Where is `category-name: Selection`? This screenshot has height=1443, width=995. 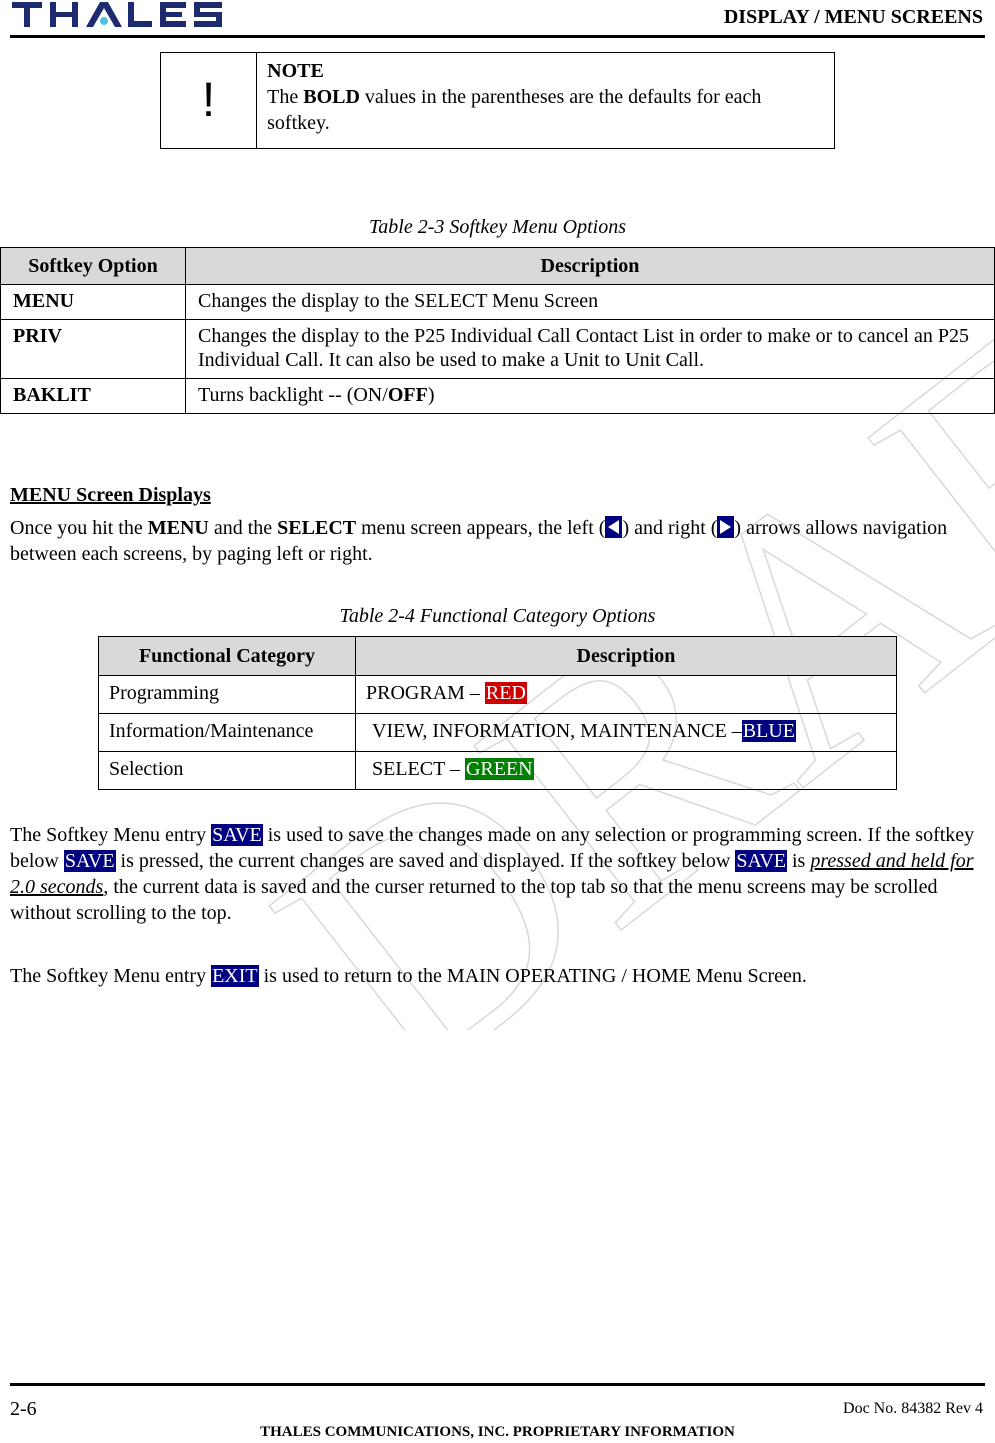 category-name: Selection is located at coordinates (227, 770).